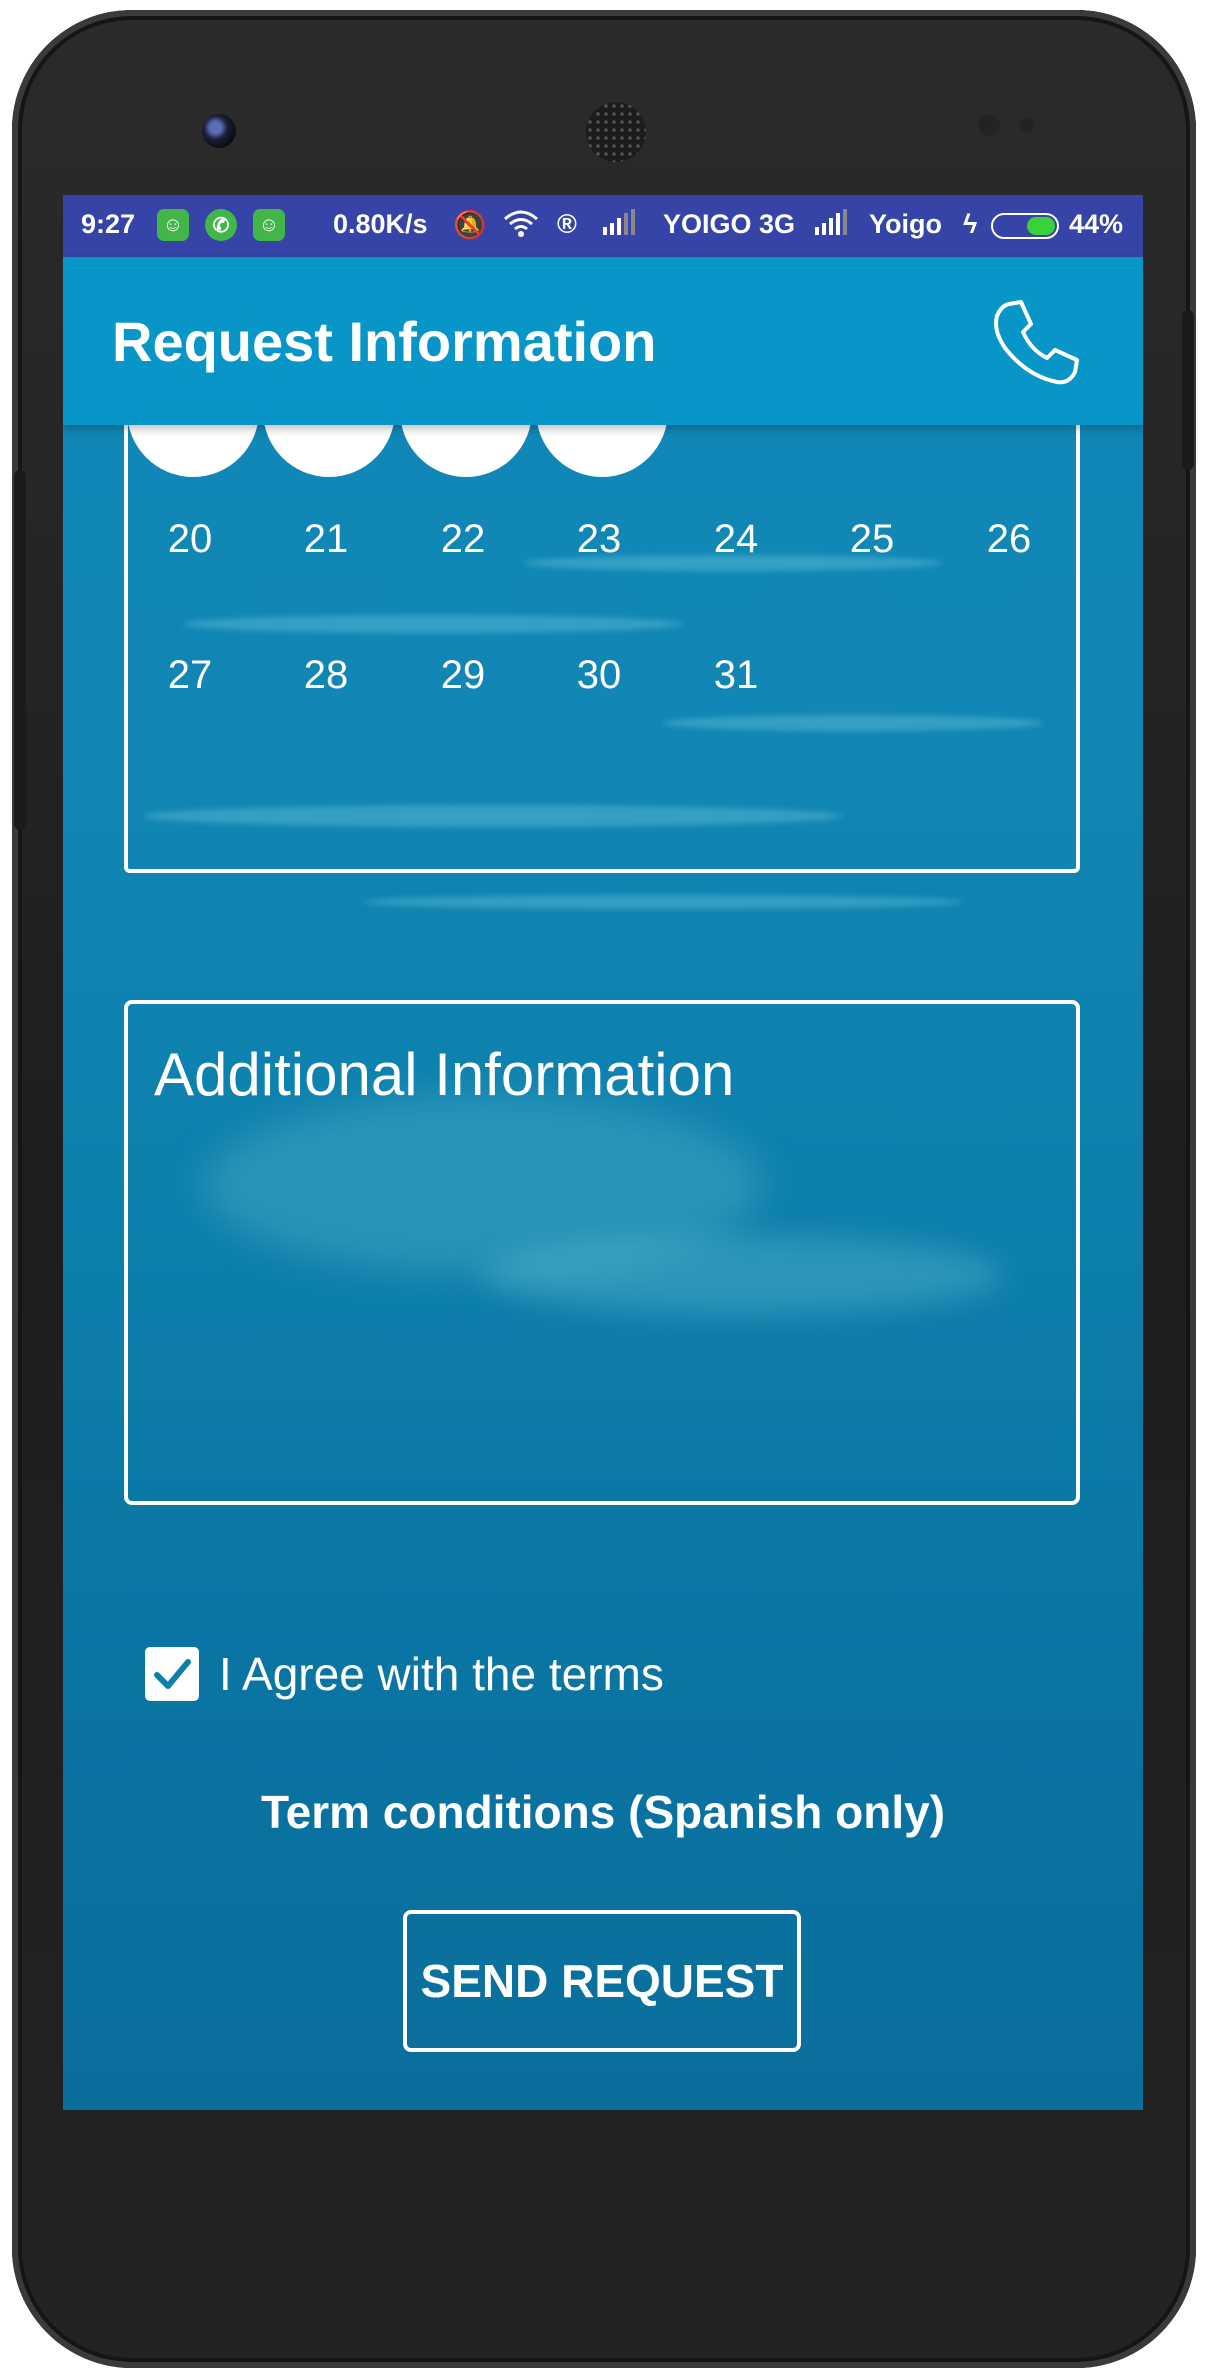 The image size is (1210, 2375). What do you see at coordinates (1040, 226) in the screenshot?
I see `battery-level` at bounding box center [1040, 226].